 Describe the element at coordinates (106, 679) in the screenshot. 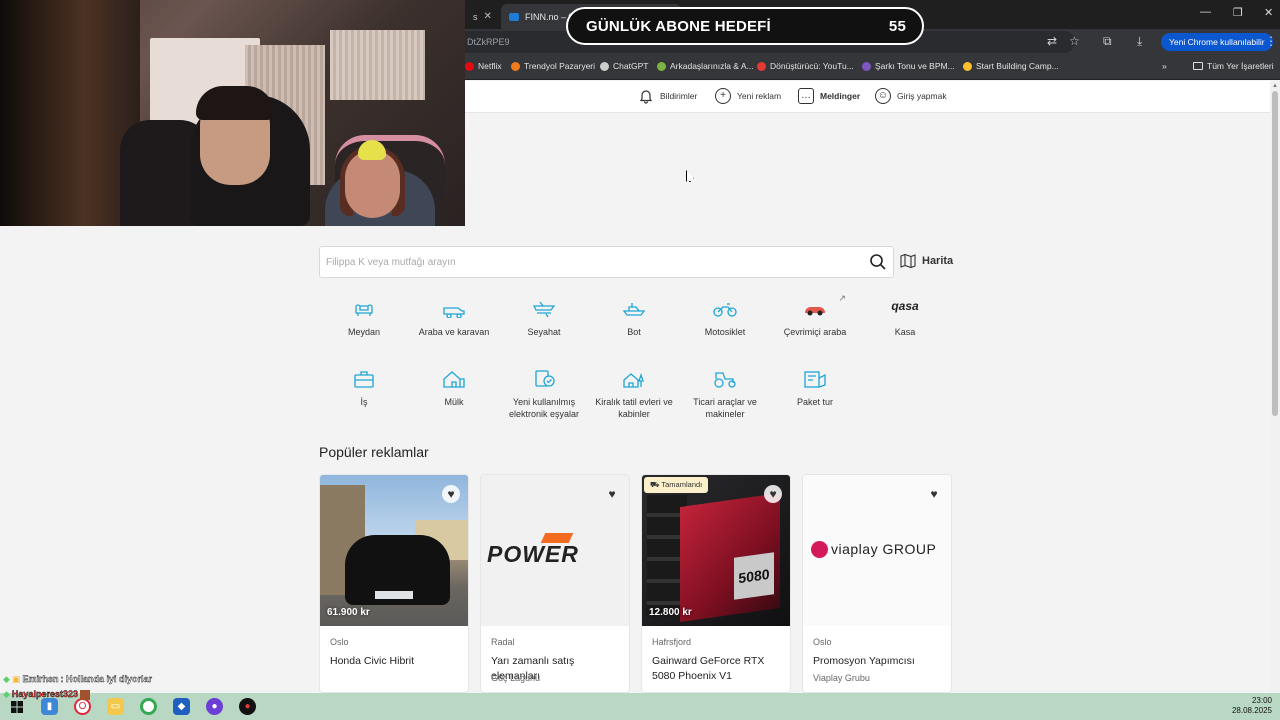

I see `chat-text: : Hollanda iyi diyorlar` at that location.